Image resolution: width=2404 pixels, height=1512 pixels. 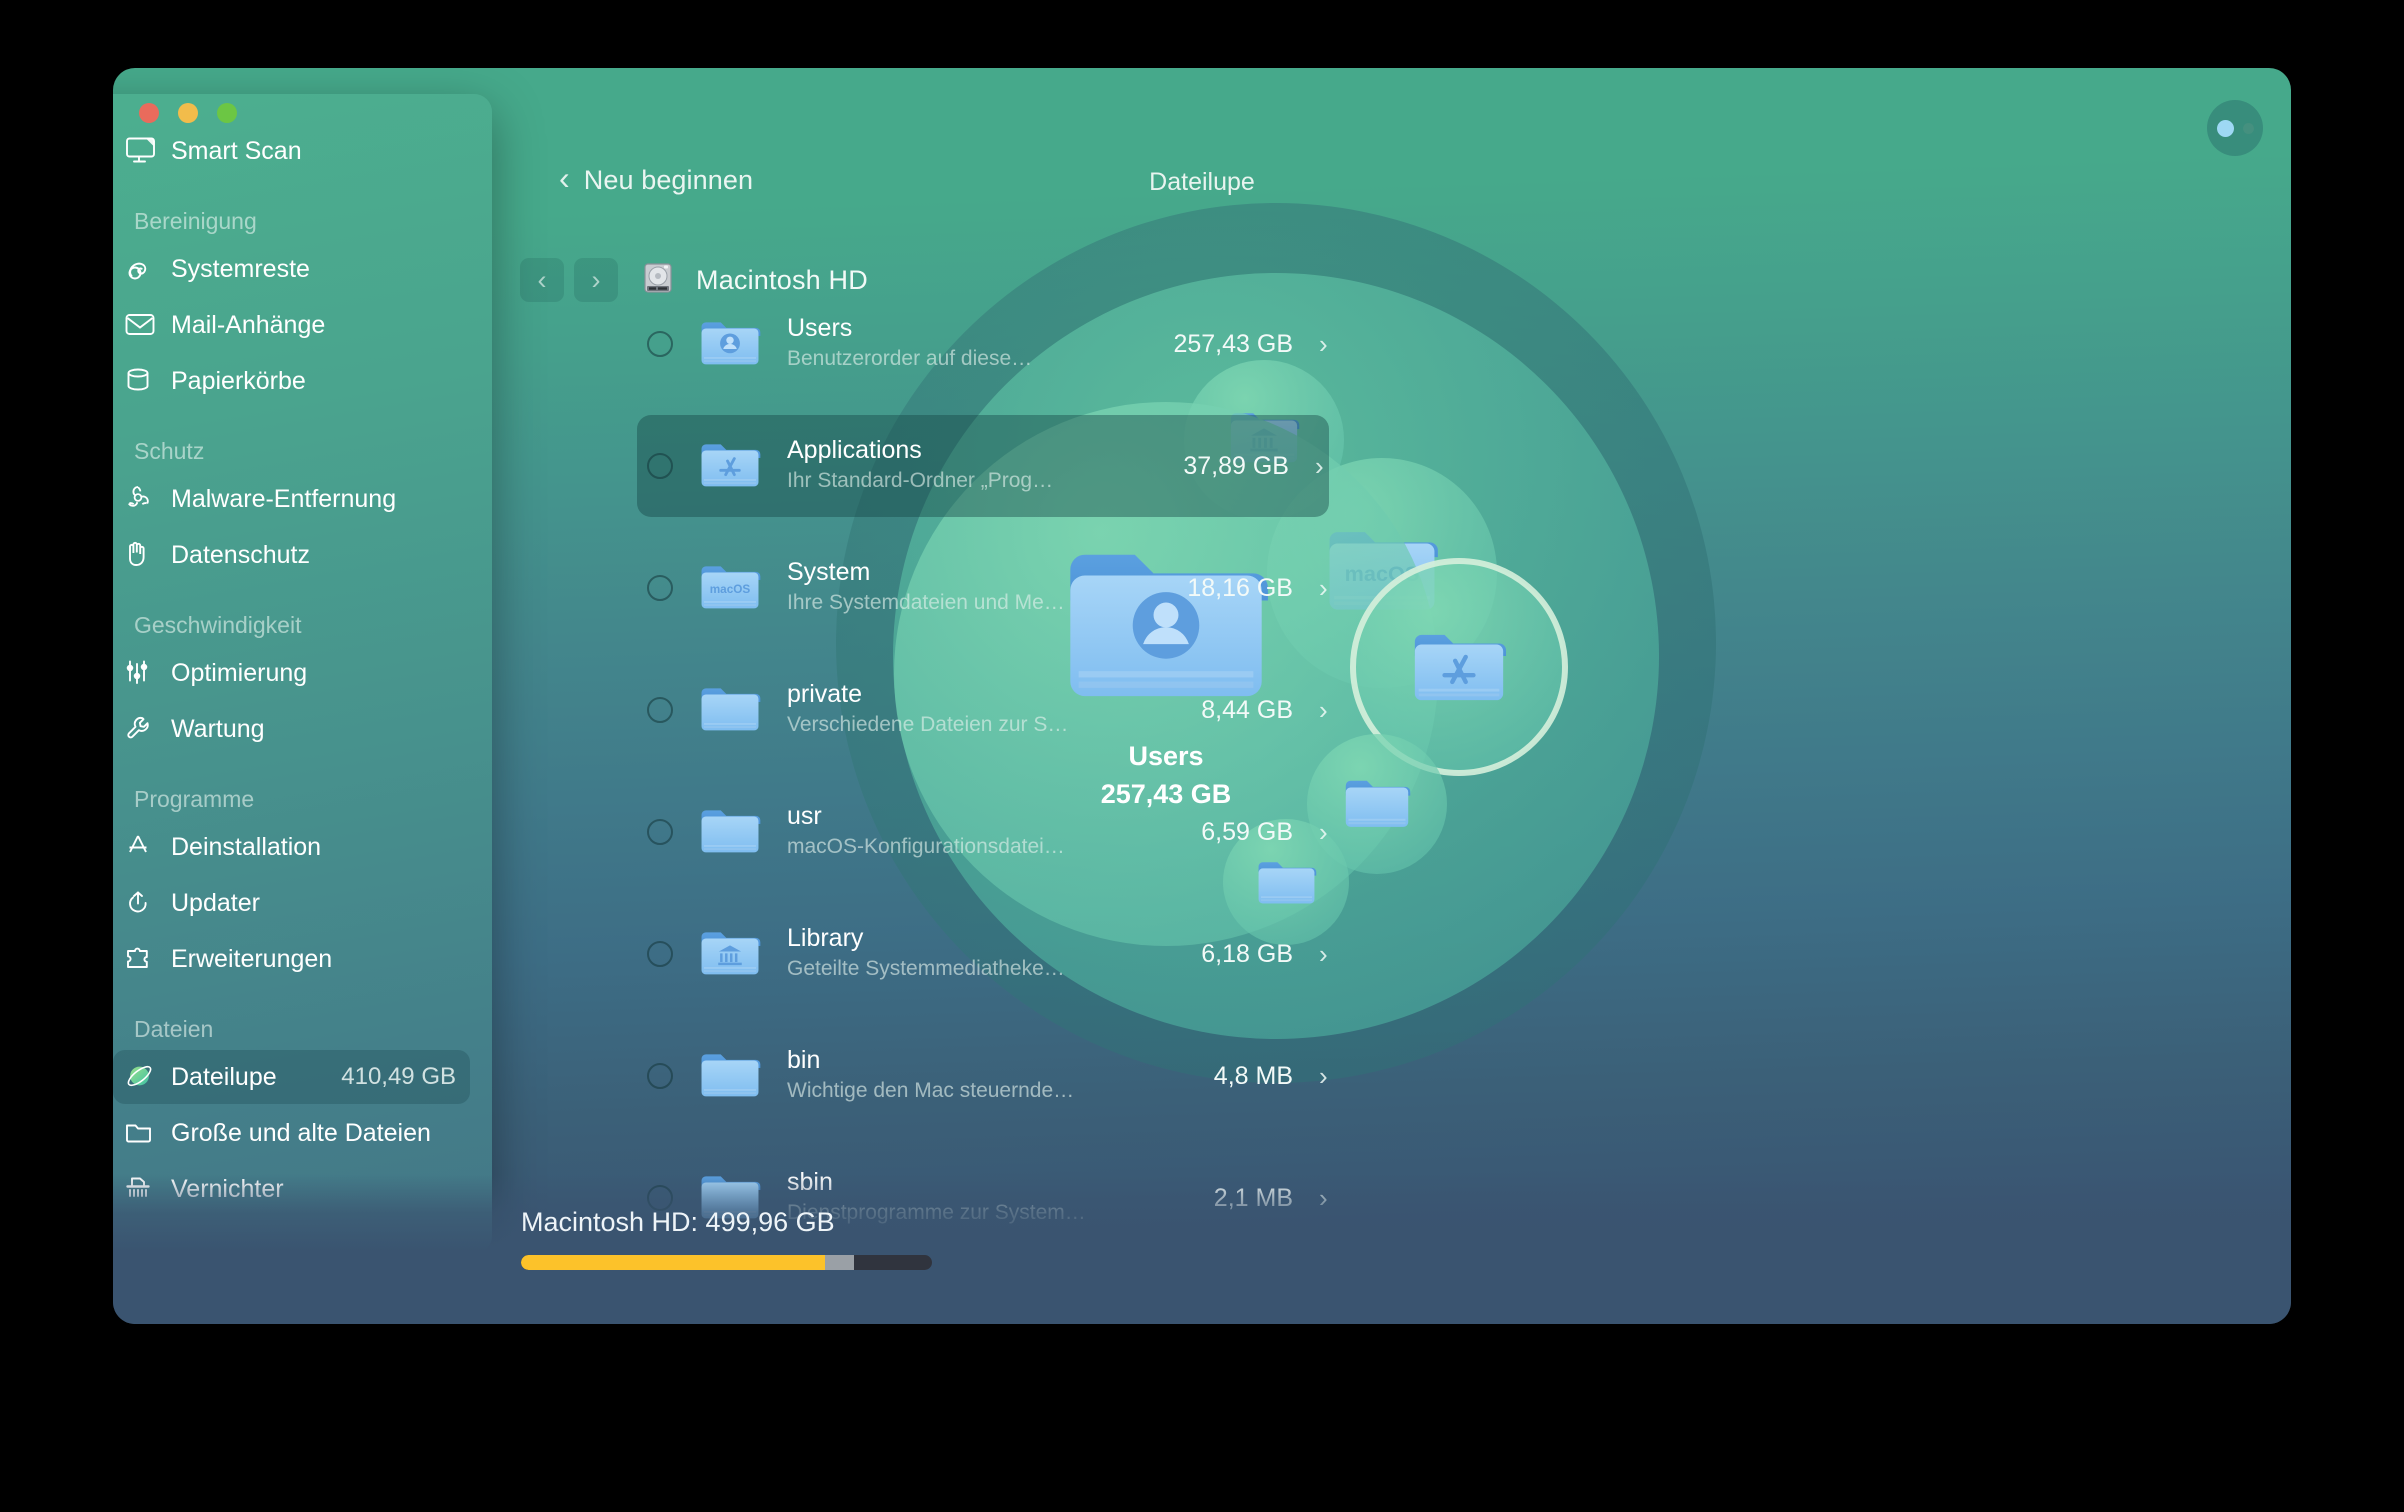 What do you see at coordinates (985, 1076) in the screenshot?
I see `table-row: bin Wichtige den Mac steuernde… 4,8 MB ›` at bounding box center [985, 1076].